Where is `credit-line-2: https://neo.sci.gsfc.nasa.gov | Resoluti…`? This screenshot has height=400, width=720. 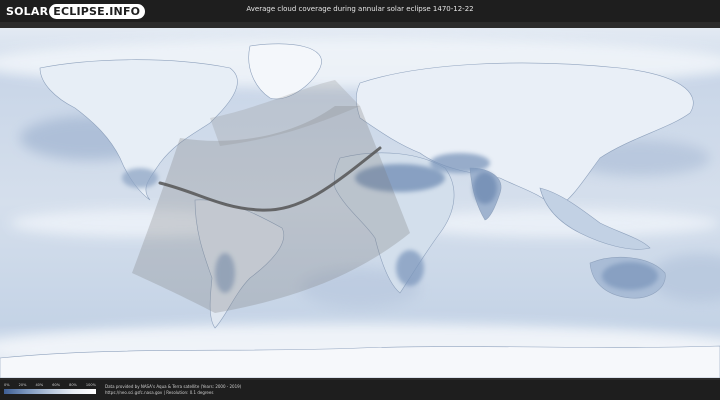 credit-line-2: https://neo.sci.gsfc.nasa.gov | Resoluti… is located at coordinates (159, 392).